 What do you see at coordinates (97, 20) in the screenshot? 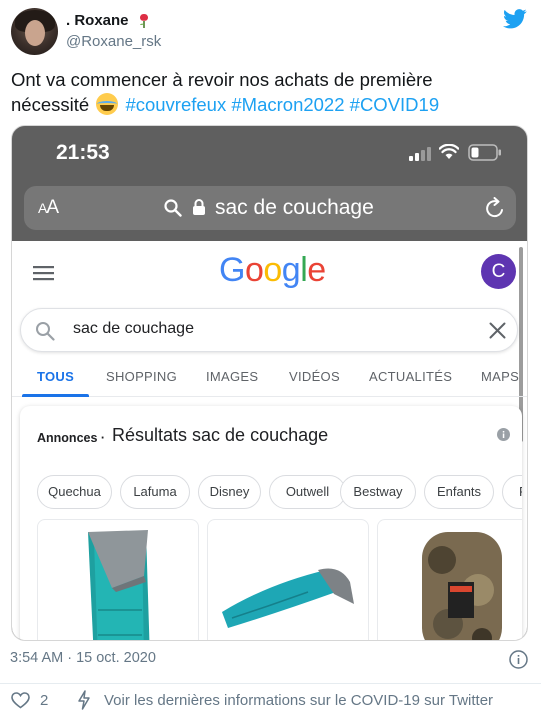
I see `author-name: . Roxane` at bounding box center [97, 20].